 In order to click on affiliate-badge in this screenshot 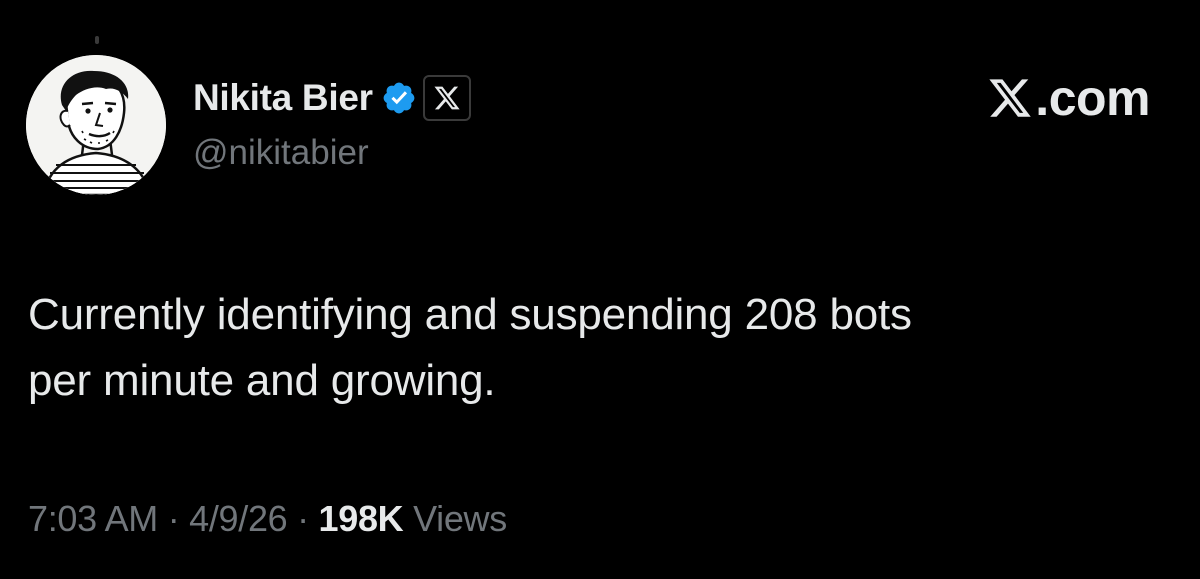, I will do `click(446, 98)`.